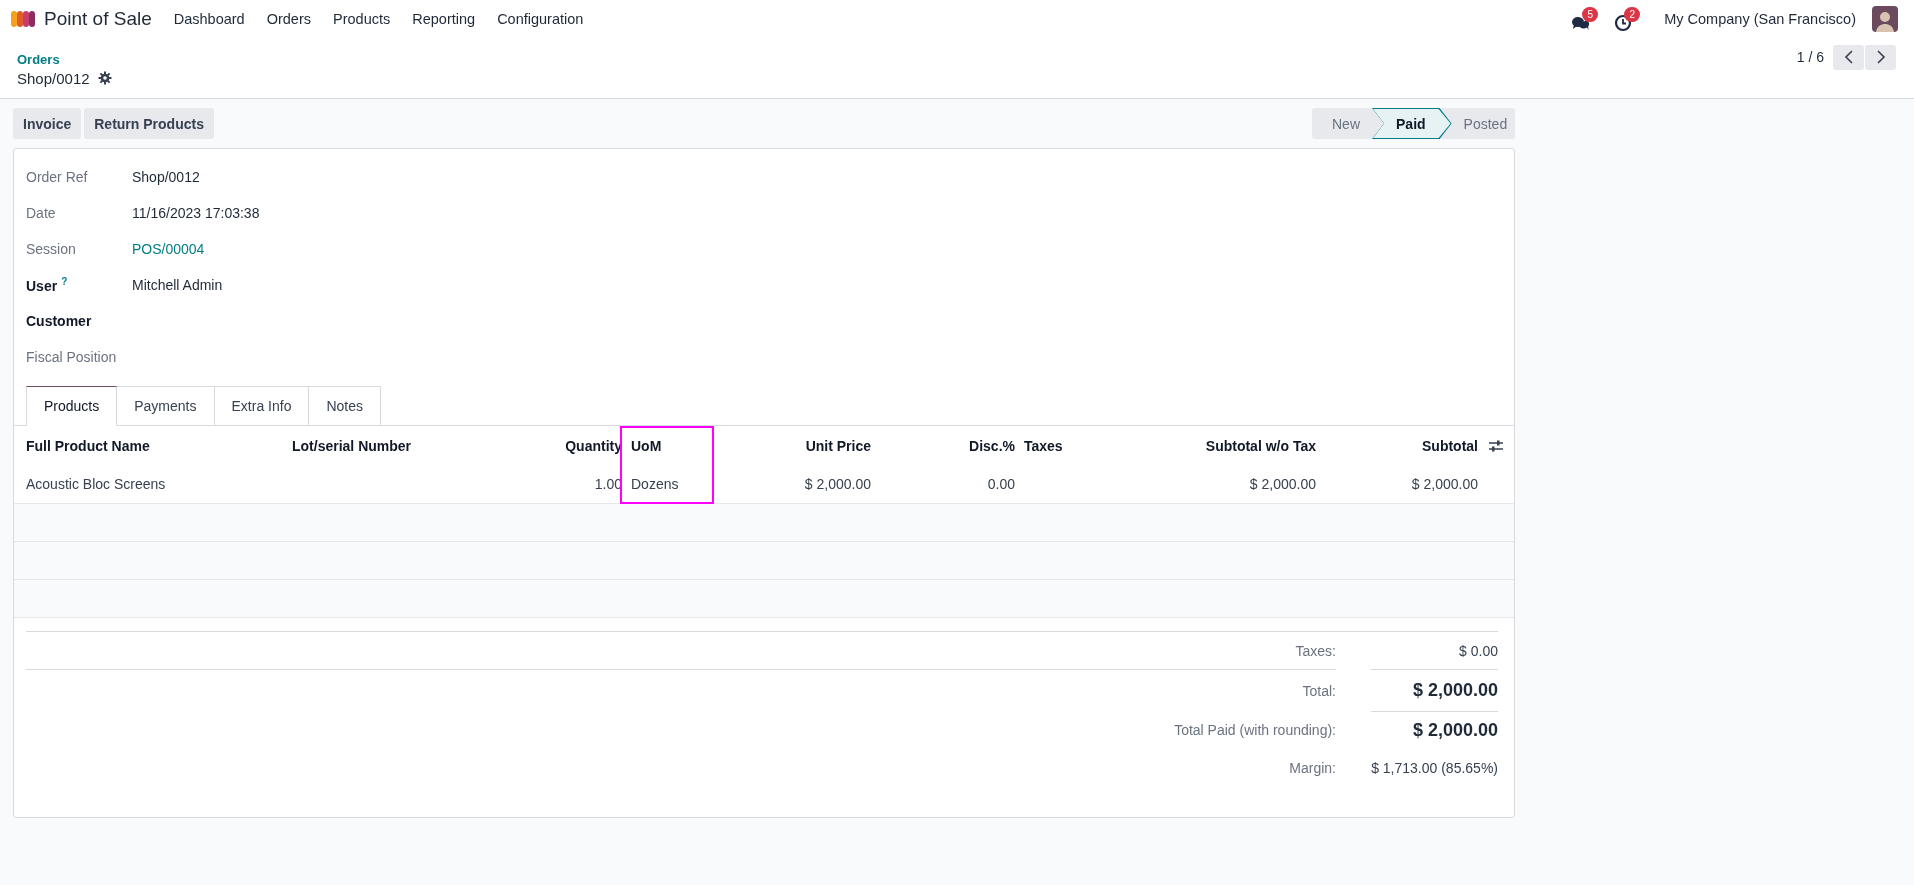 The width and height of the screenshot is (1914, 885). What do you see at coordinates (196, 213) in the screenshot?
I see `field-value: 11/16/2023 17:03:38` at bounding box center [196, 213].